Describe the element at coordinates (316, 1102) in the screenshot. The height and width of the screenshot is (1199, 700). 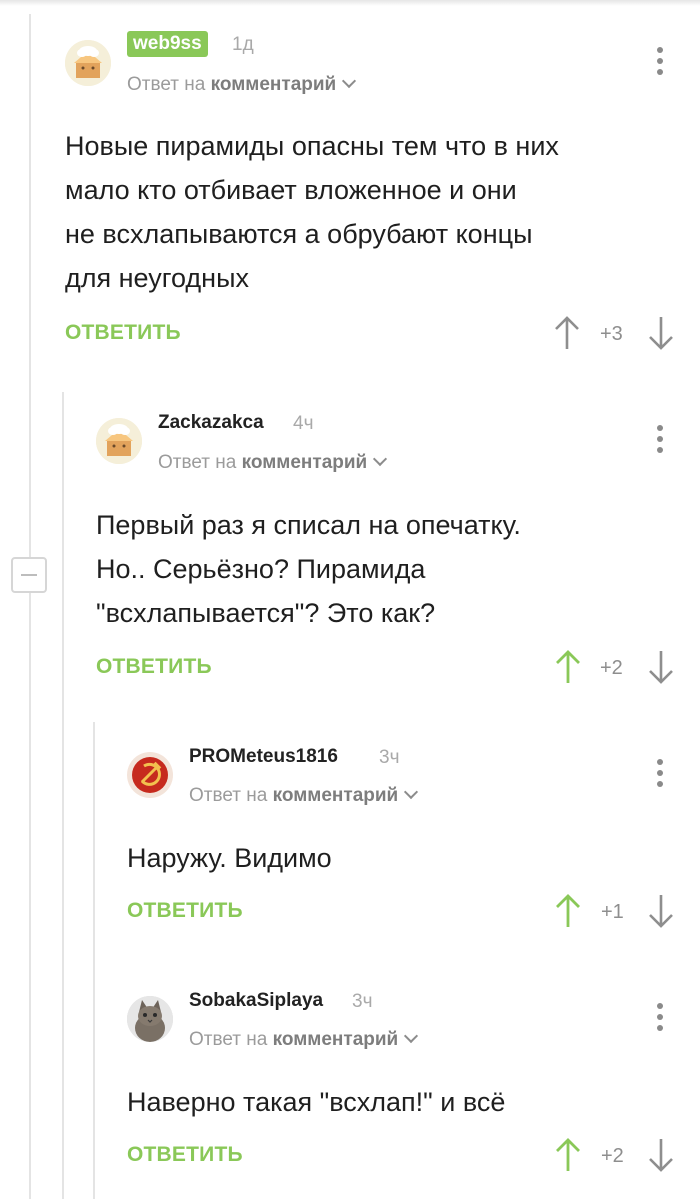
I see `comment-text: Наверно такая "всхлап!" и всё` at that location.